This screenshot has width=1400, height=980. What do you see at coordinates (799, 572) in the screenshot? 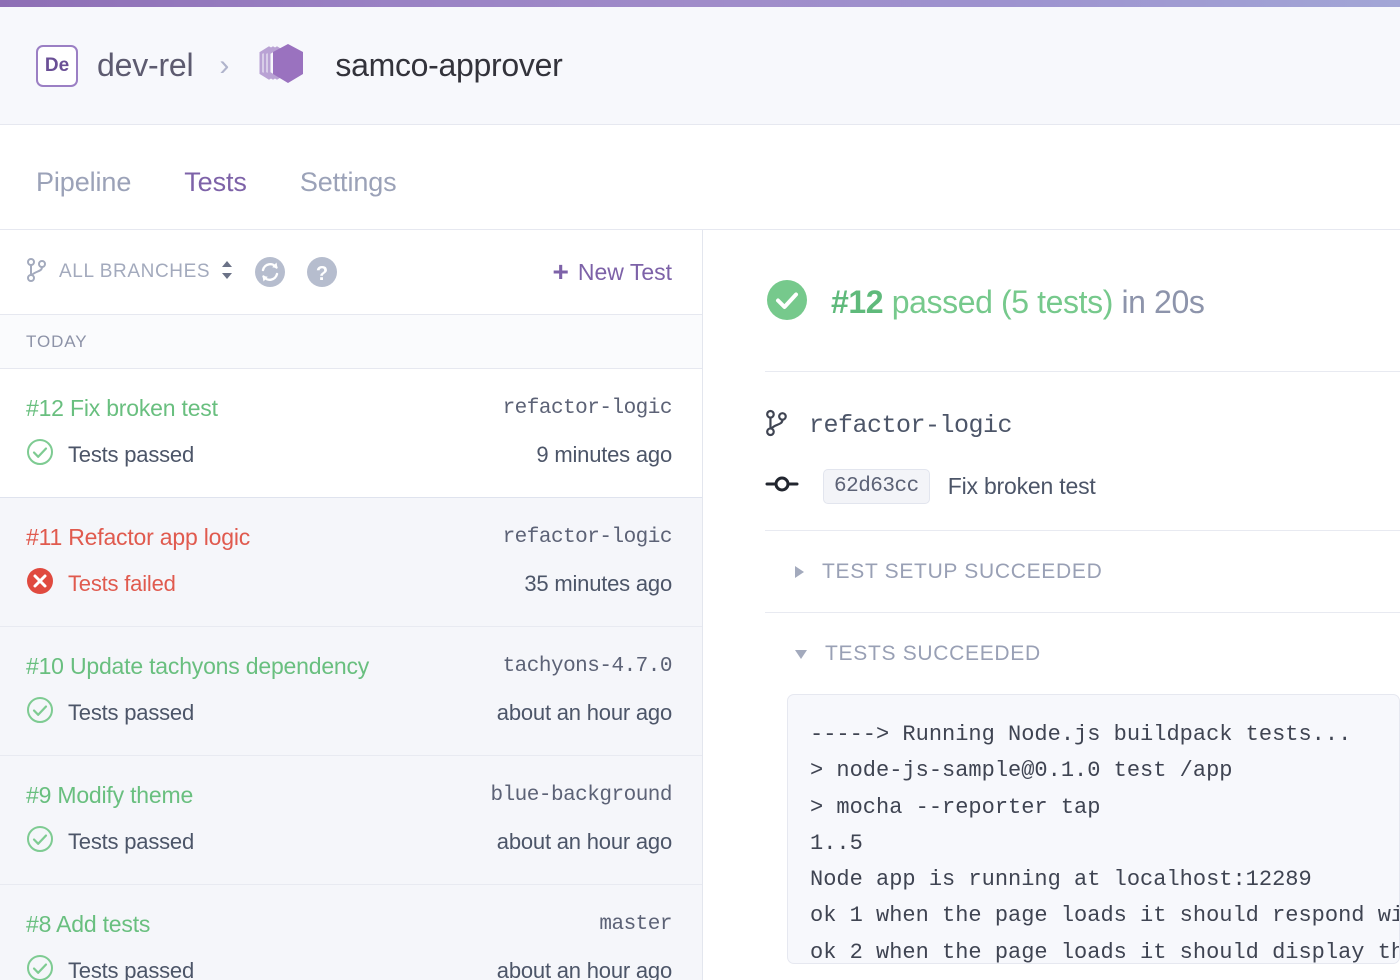
I see `caret-right-icon` at bounding box center [799, 572].